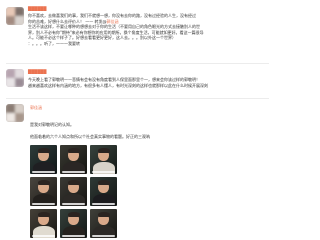 This screenshot has width=320, height=240. I want to click on mention-link: 郭佳涵, so click(113, 21).